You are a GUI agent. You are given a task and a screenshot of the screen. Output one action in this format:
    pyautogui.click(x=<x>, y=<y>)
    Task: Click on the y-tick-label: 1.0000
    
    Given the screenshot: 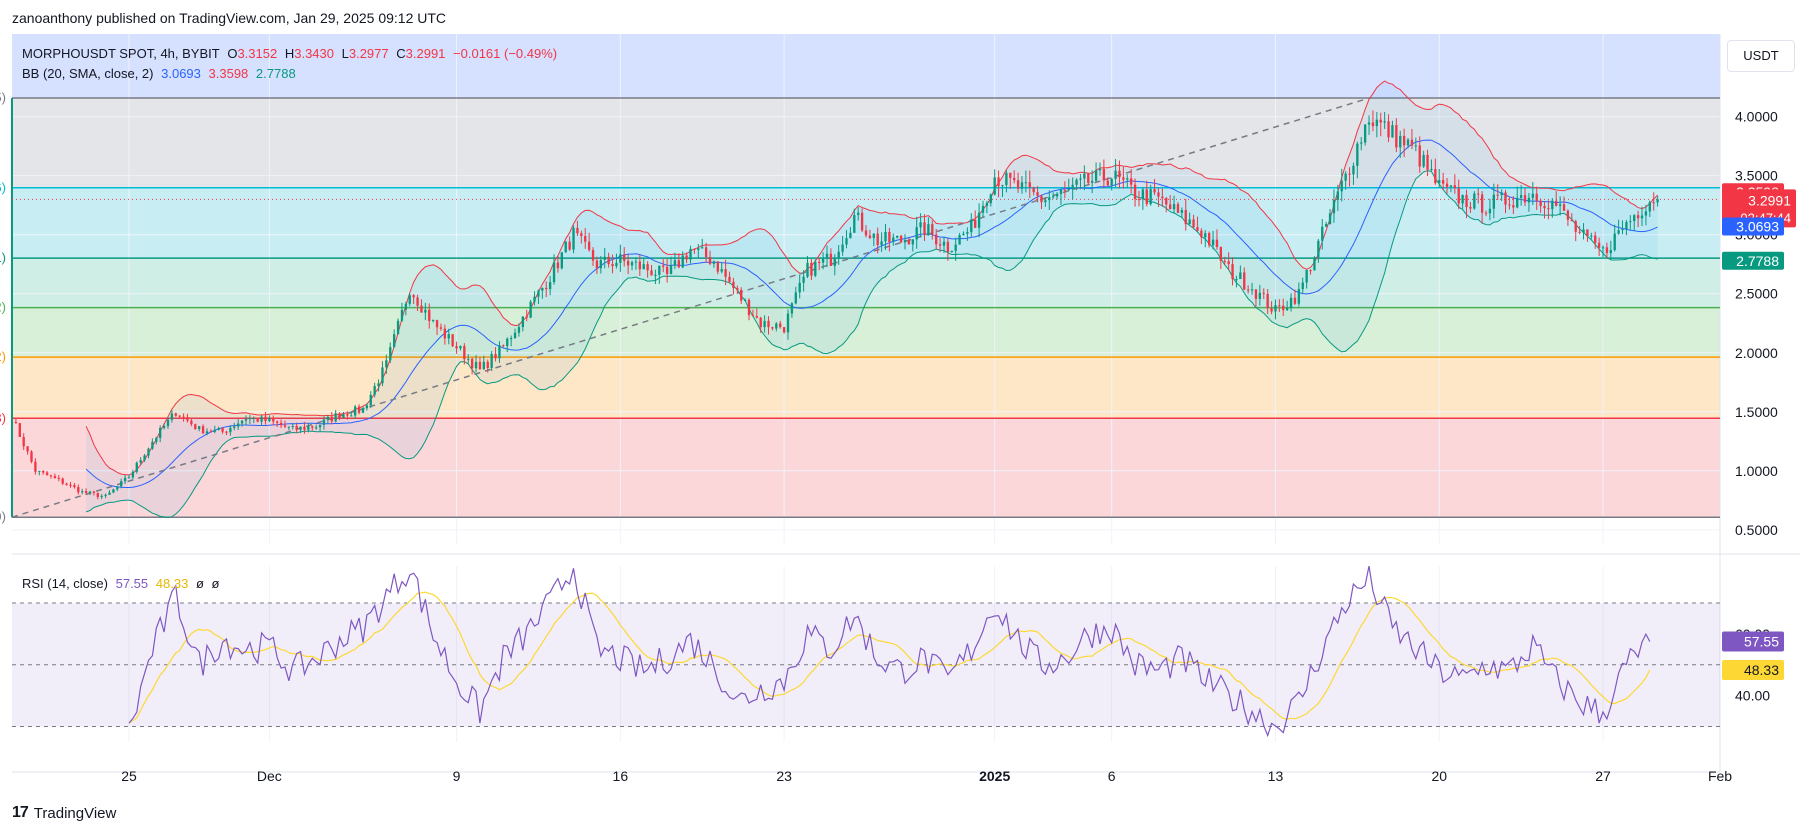 What is the action you would take?
    pyautogui.click(x=1756, y=471)
    